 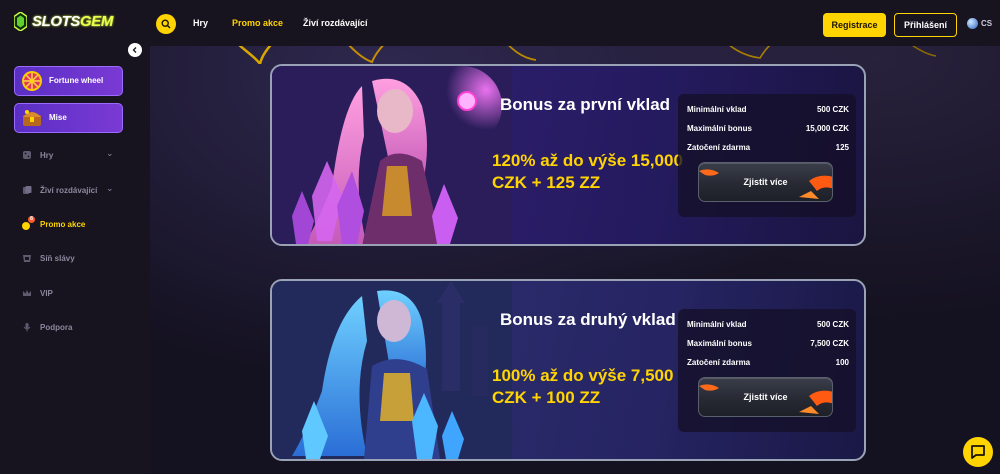 What do you see at coordinates (72, 21) in the screenshot?
I see `logo-text: SLOTSGEM` at bounding box center [72, 21].